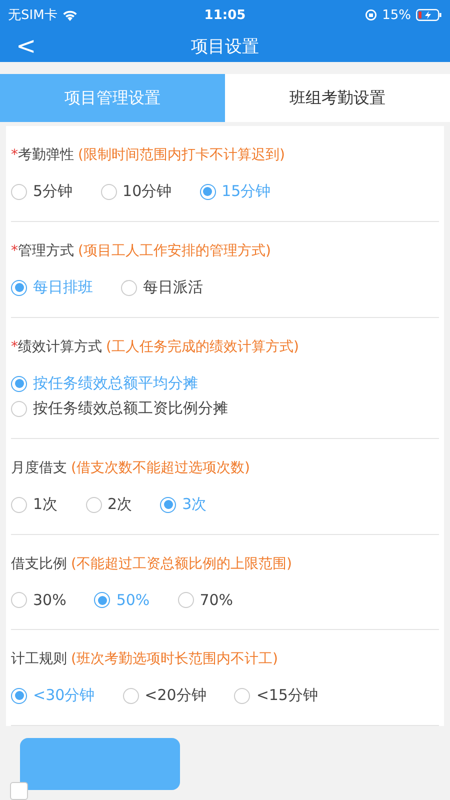 The width and height of the screenshot is (450, 800). I want to click on battery-percent: 15%, so click(396, 15).